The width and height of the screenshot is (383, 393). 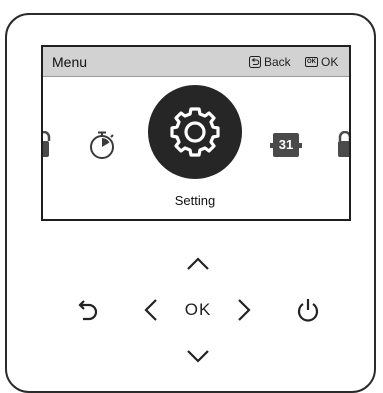 What do you see at coordinates (343, 144) in the screenshot?
I see `lock-icon-right` at bounding box center [343, 144].